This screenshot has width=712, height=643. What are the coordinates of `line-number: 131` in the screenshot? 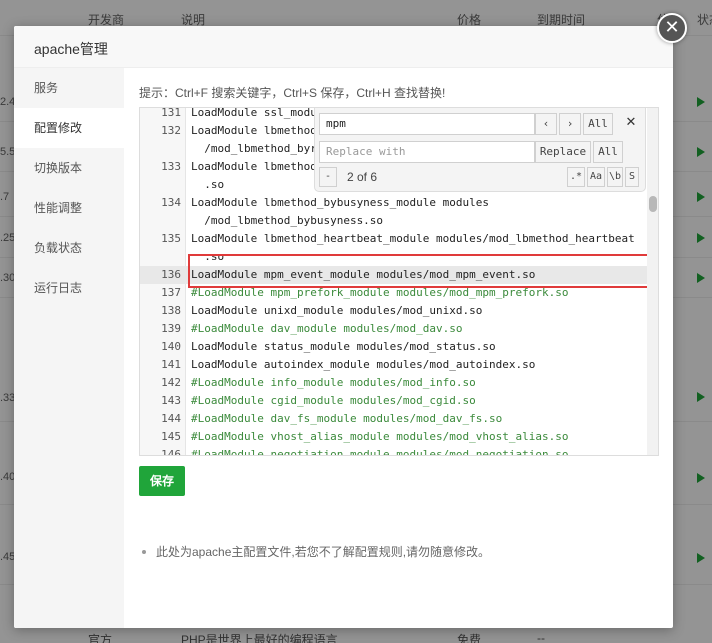 It's located at (171, 113).